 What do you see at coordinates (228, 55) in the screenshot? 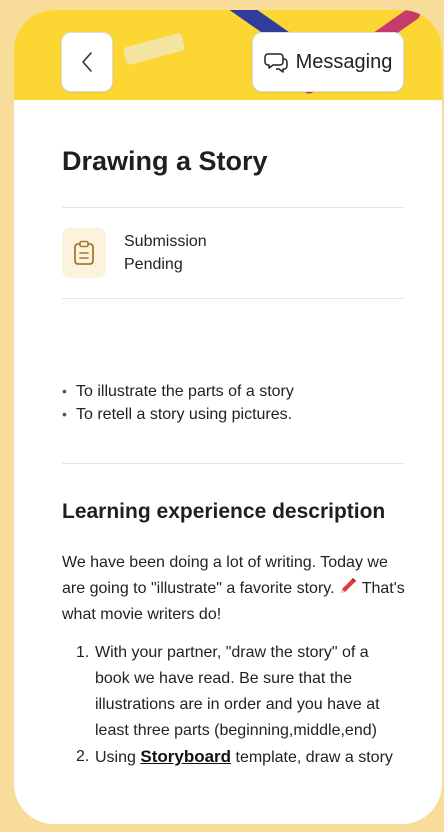
I see `header-banner: Messaging` at bounding box center [228, 55].